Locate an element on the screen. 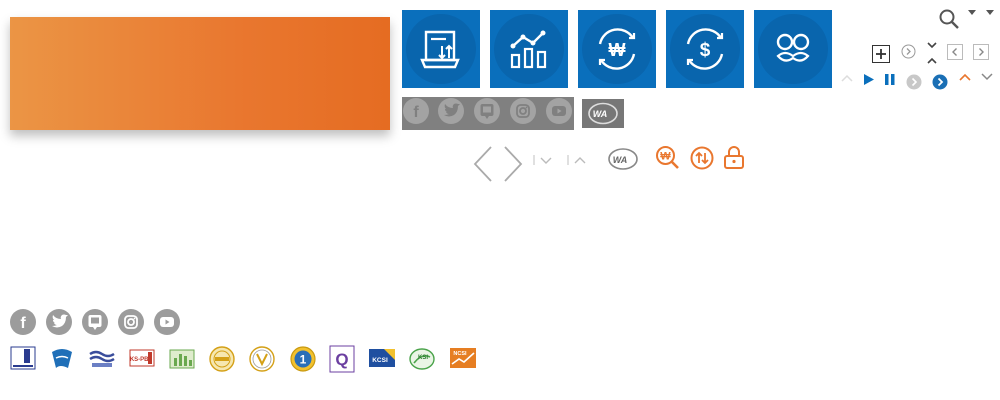  award-badge-12-text: NCSI is located at coordinates (460, 354).